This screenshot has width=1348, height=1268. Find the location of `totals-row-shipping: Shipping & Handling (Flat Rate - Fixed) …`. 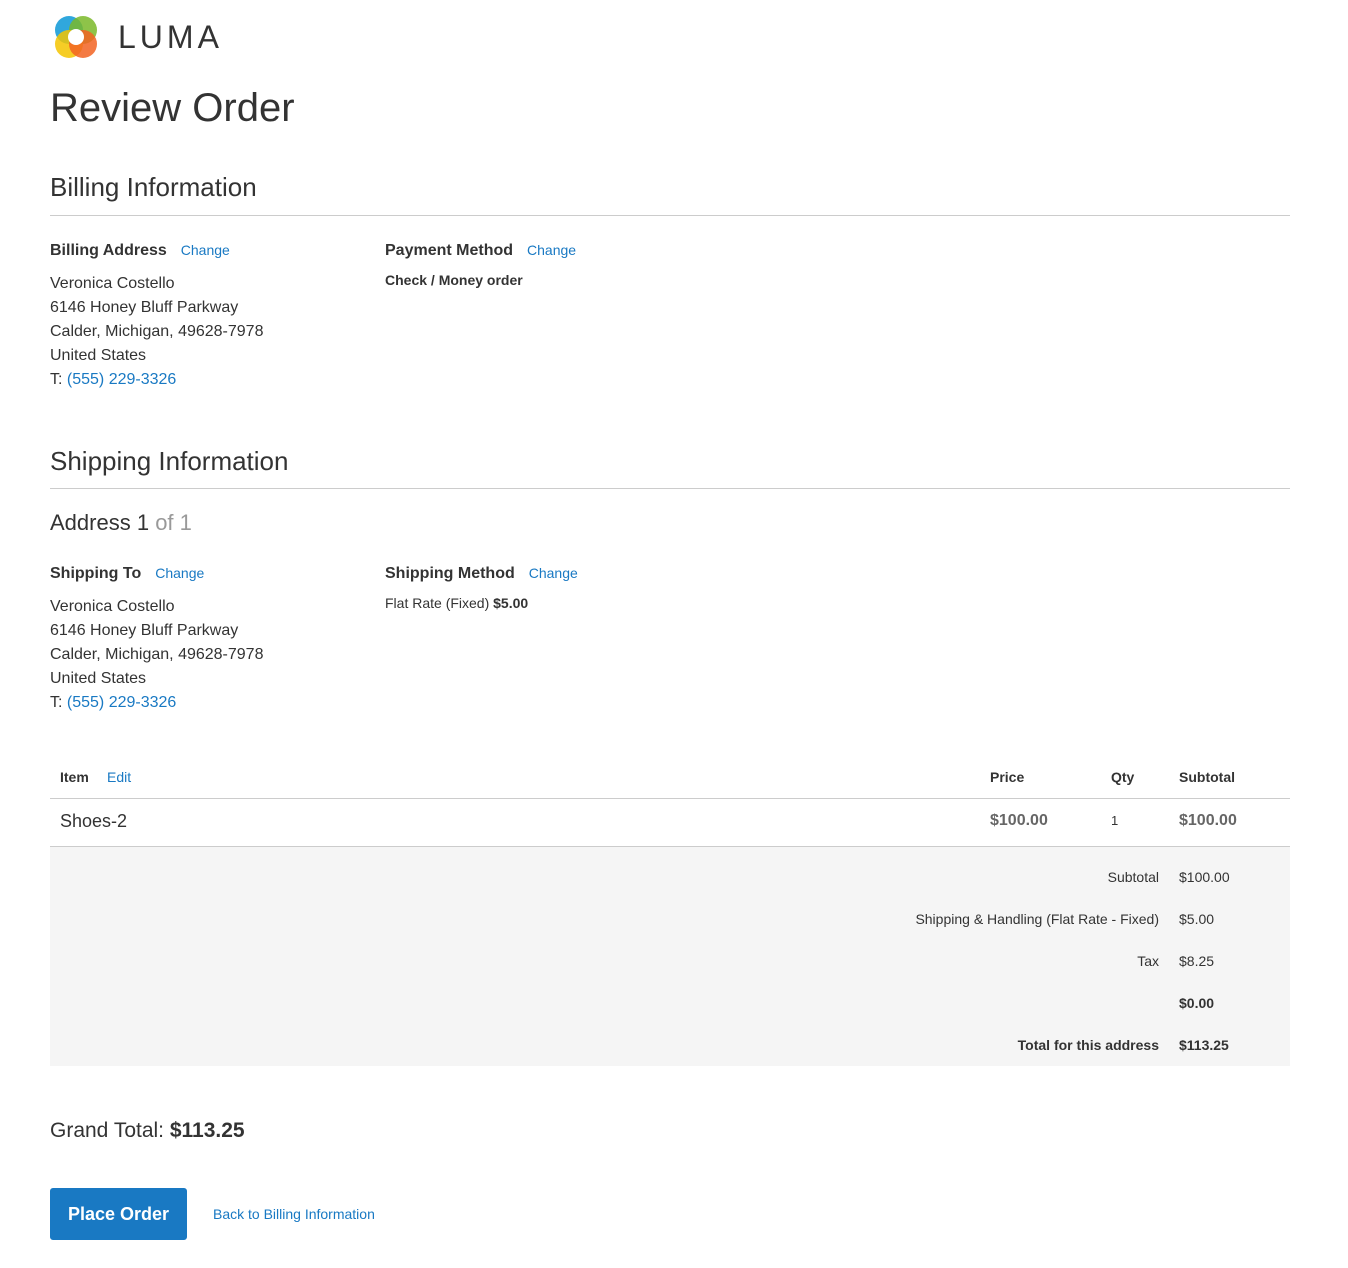

totals-row-shipping: Shipping & Handling (Flat Rate - Fixed) … is located at coordinates (670, 921).